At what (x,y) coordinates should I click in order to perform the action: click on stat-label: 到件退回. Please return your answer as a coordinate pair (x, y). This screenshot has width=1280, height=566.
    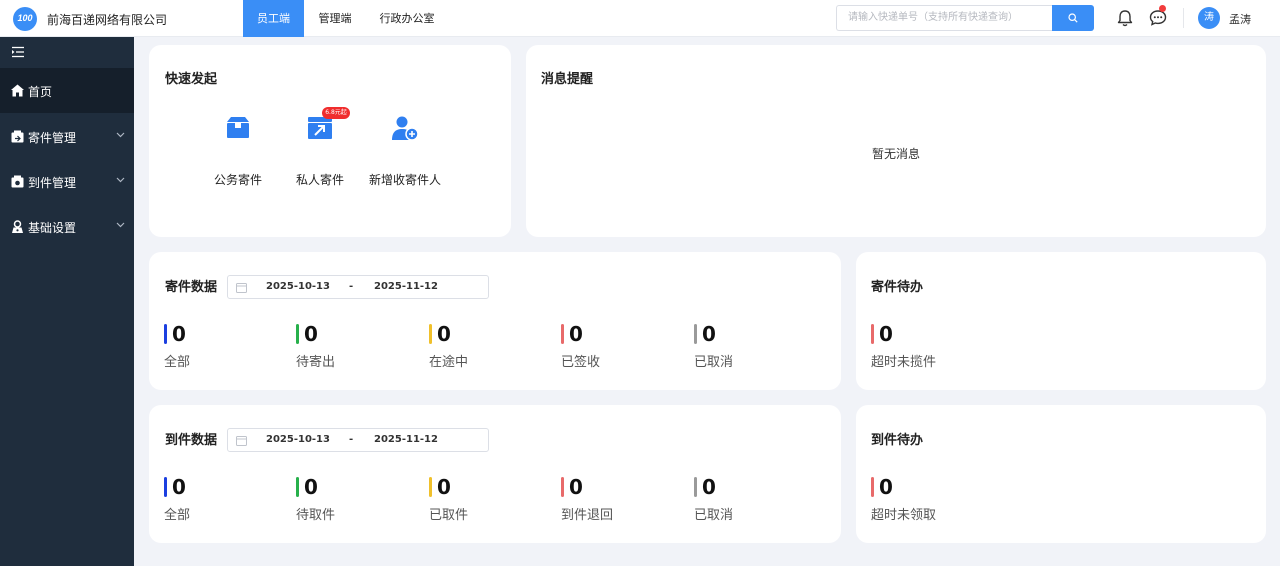
    Looking at the image, I should click on (587, 515).